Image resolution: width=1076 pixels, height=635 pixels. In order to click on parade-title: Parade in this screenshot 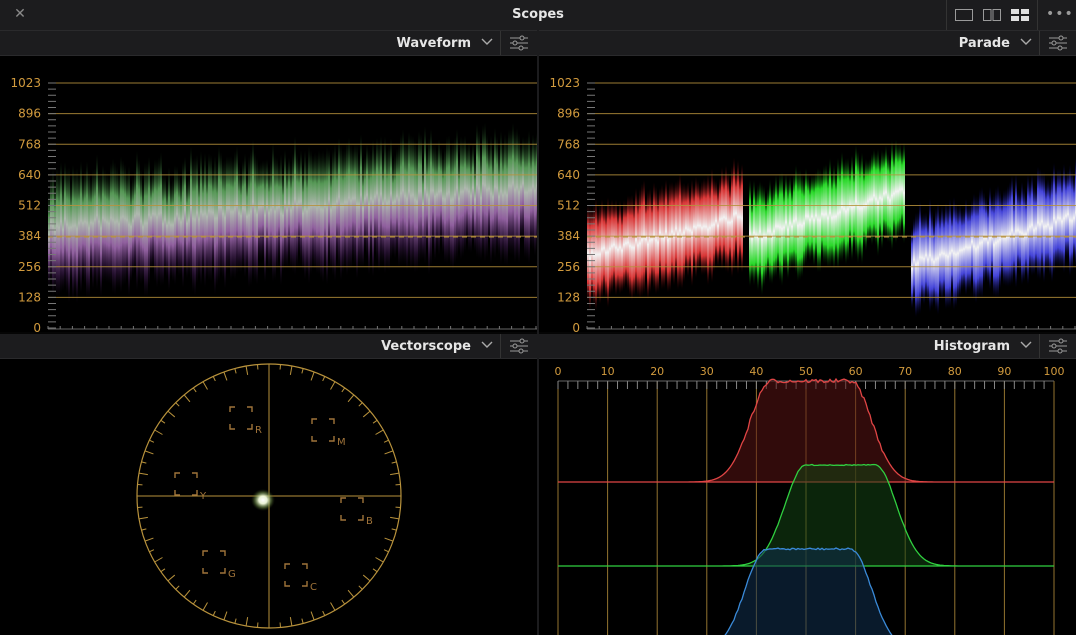, I will do `click(984, 43)`.